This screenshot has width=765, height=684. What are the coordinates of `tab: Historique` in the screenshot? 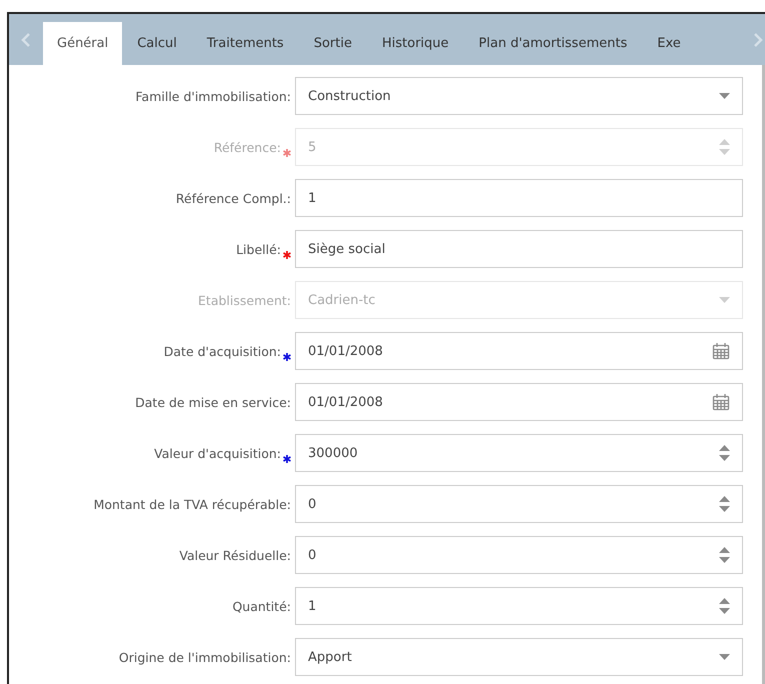 It's located at (415, 43).